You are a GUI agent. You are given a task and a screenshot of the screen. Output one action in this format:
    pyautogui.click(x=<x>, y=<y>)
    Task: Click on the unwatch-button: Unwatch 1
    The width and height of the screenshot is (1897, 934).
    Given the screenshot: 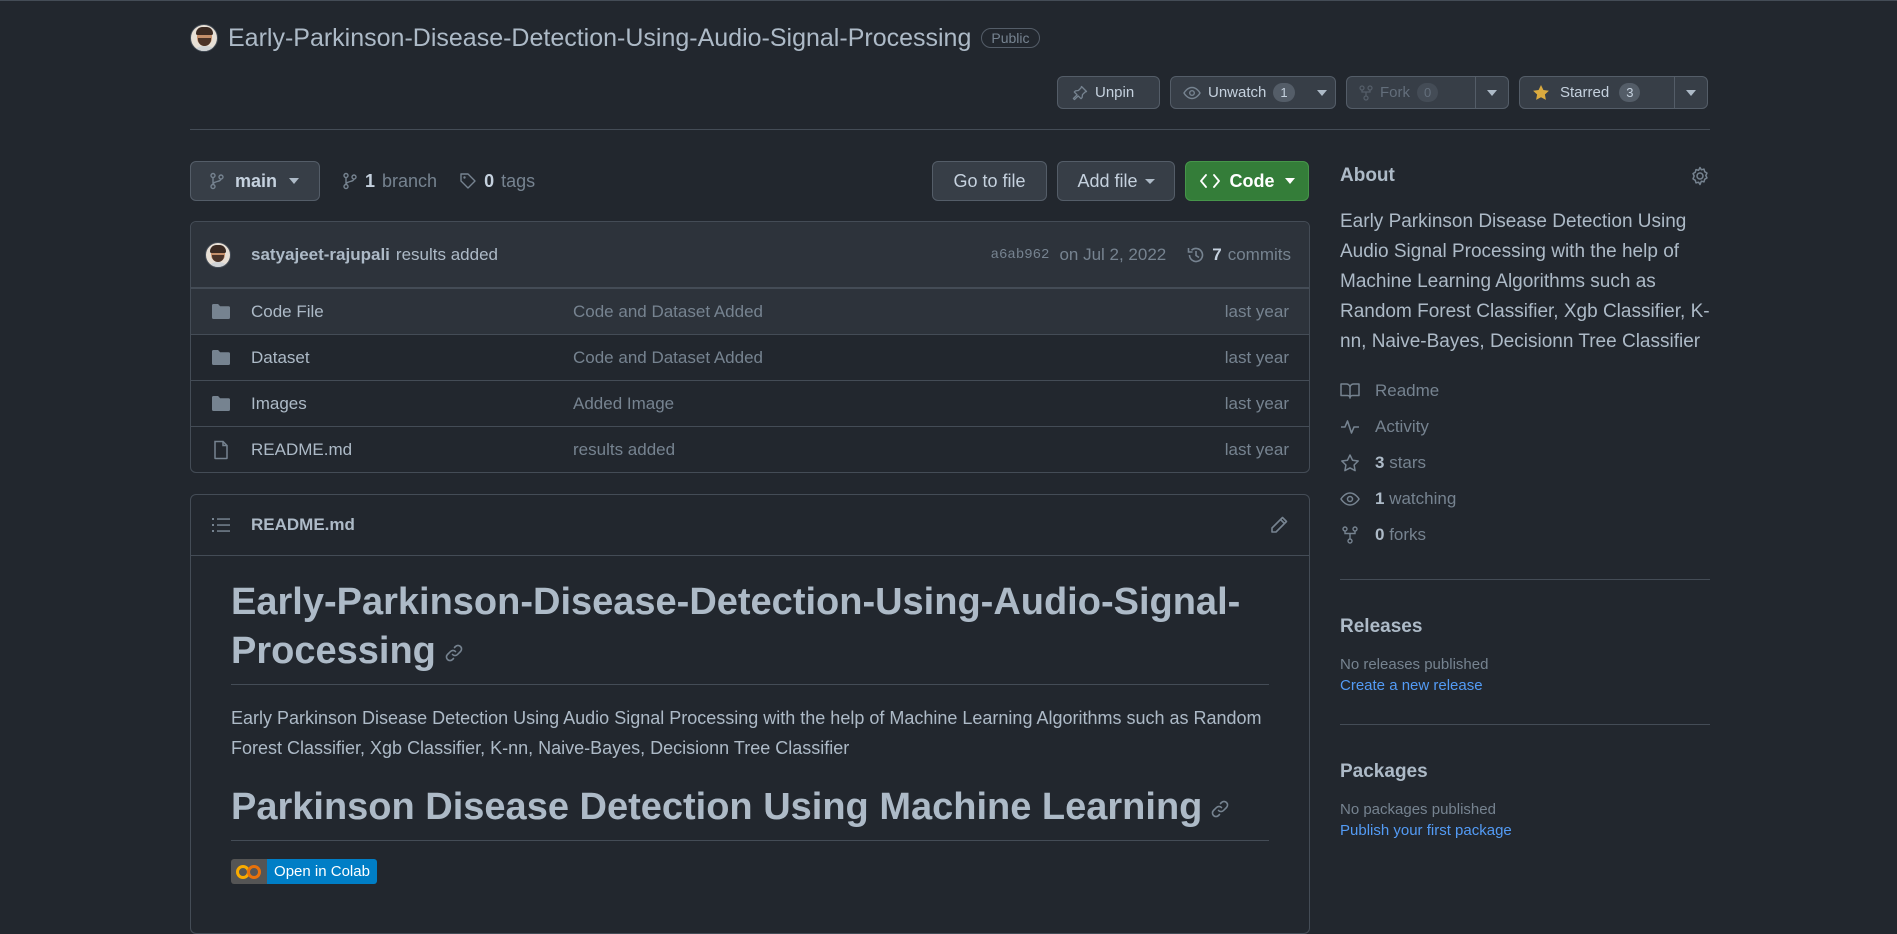 What is the action you would take?
    pyautogui.click(x=1234, y=92)
    